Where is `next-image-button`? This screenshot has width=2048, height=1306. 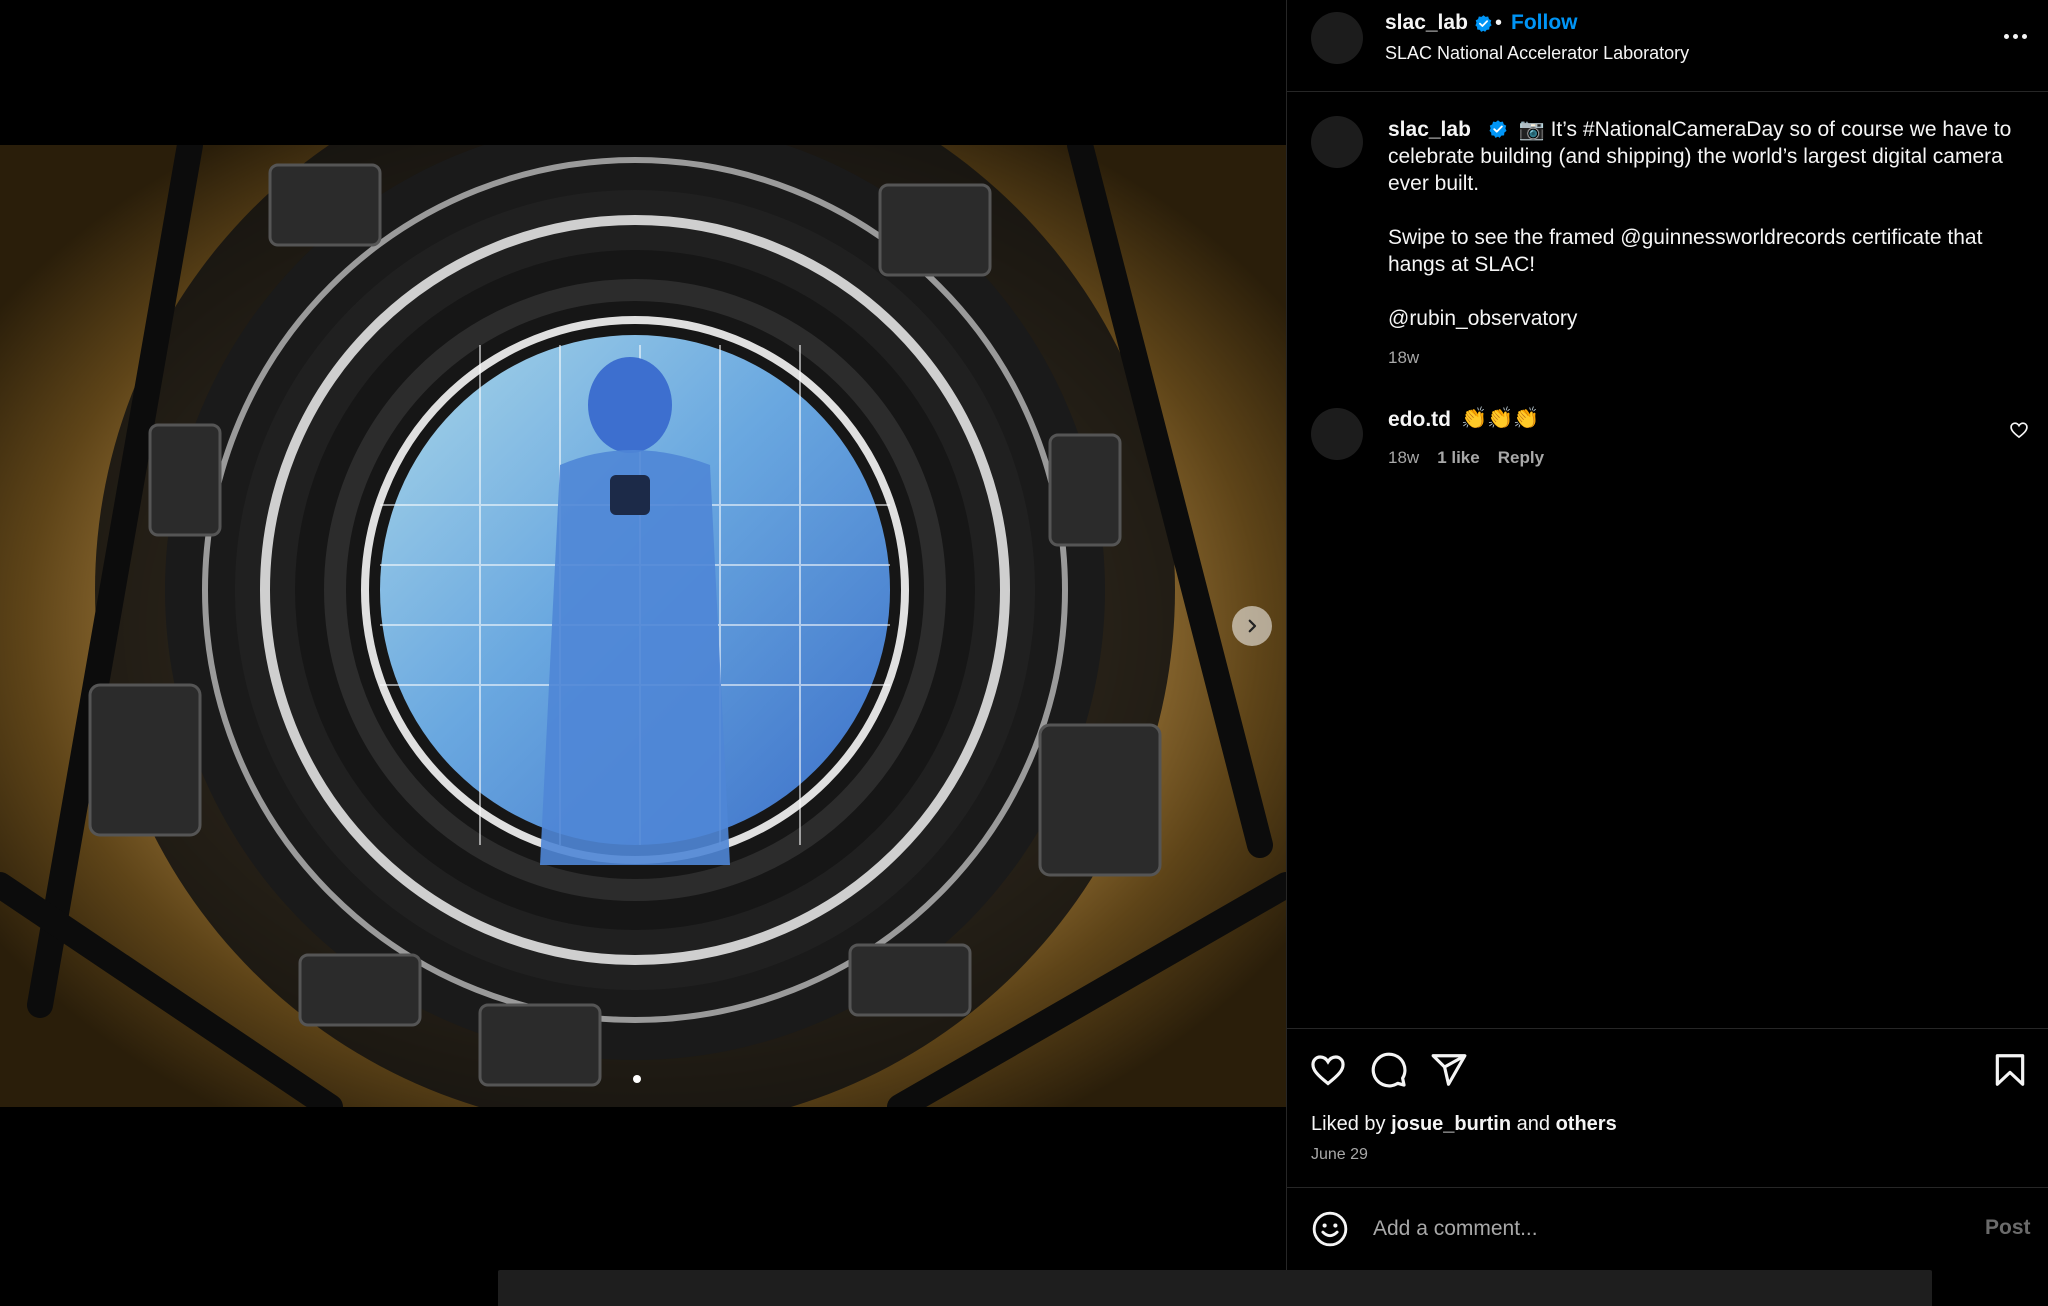 next-image-button is located at coordinates (1252, 626).